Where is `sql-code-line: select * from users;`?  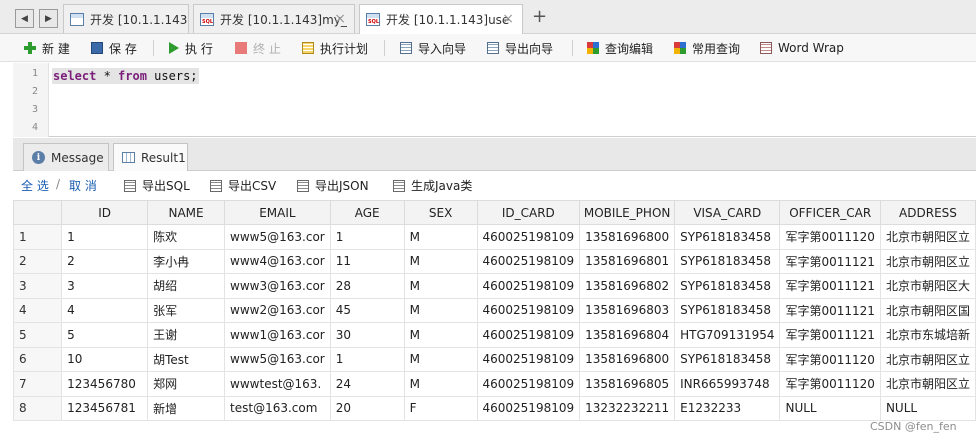
sql-code-line: select * from users; is located at coordinates (125, 76).